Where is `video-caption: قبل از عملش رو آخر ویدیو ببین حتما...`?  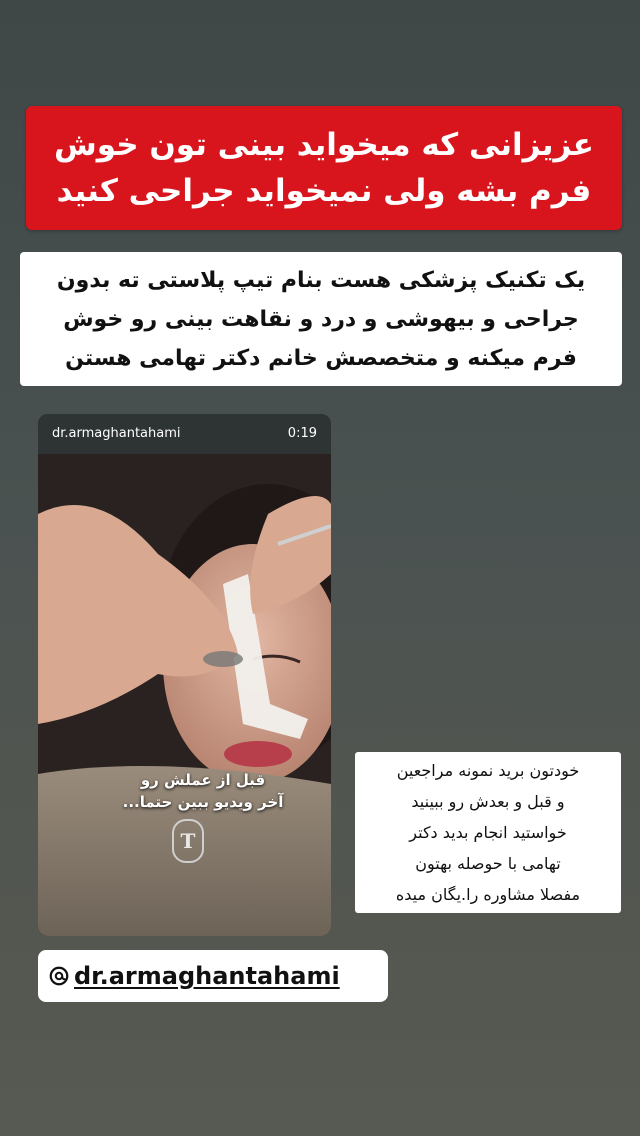
video-caption: قبل از عملش رو آخر ویدیو ببین حتما... is located at coordinates (203, 791).